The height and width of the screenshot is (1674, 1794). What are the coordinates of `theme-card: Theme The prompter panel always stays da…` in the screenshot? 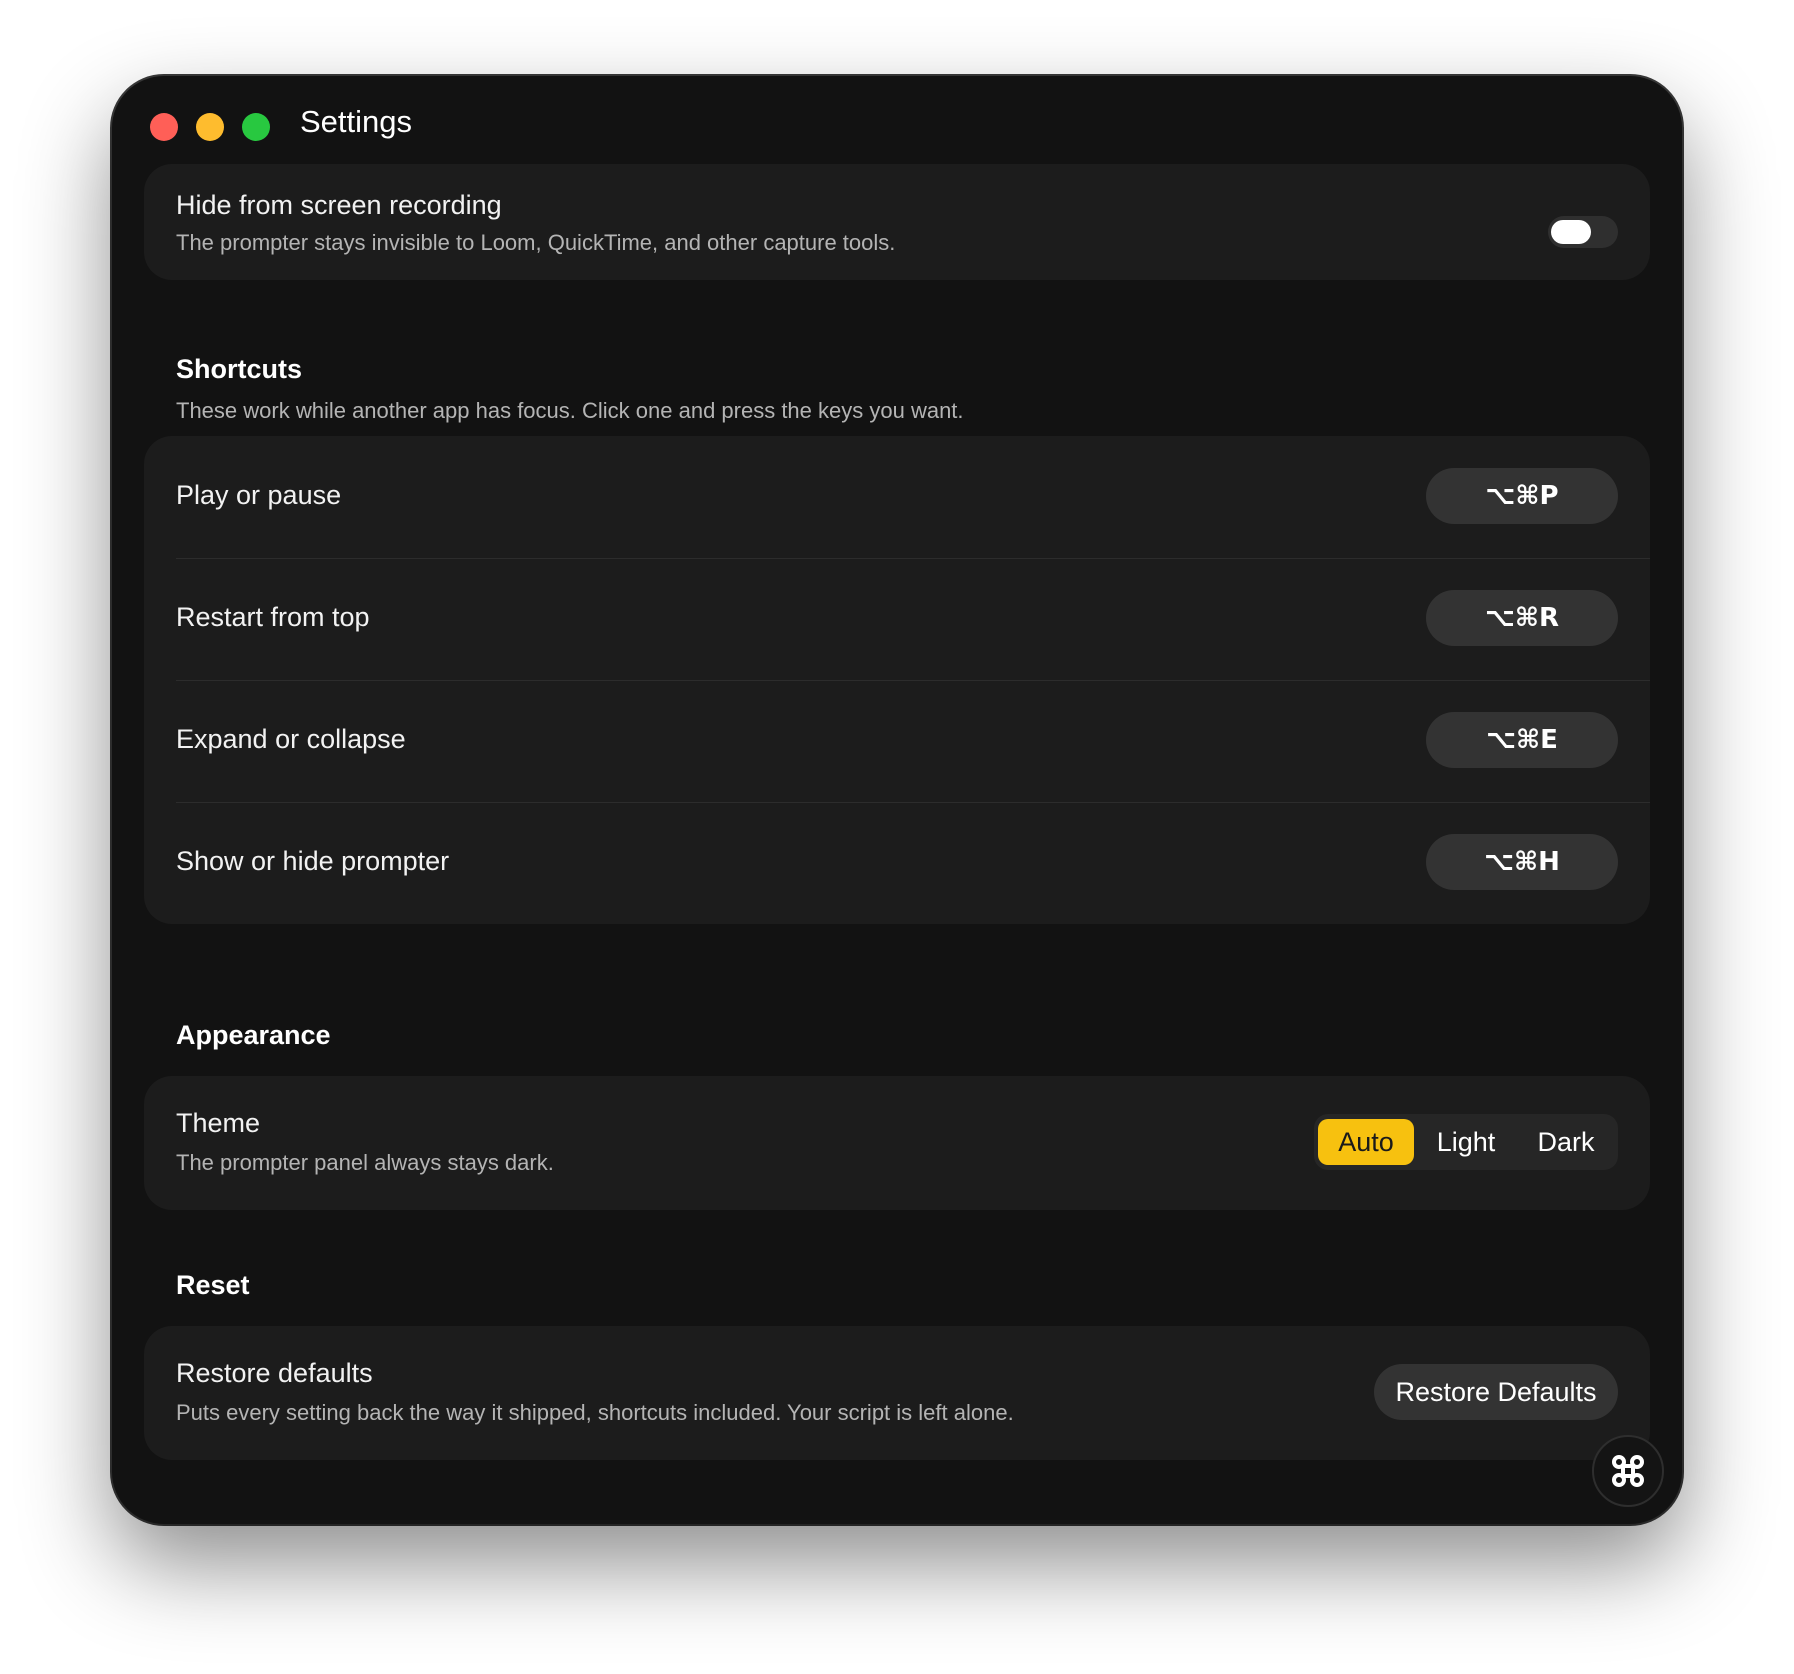 It's located at (897, 1143).